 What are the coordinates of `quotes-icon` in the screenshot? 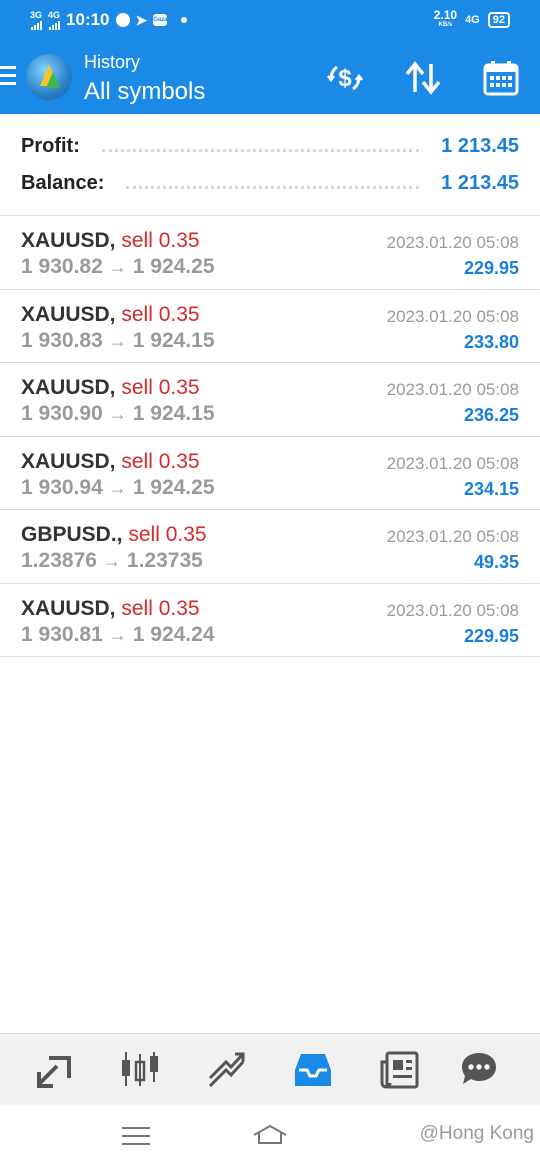 It's located at (55, 1070).